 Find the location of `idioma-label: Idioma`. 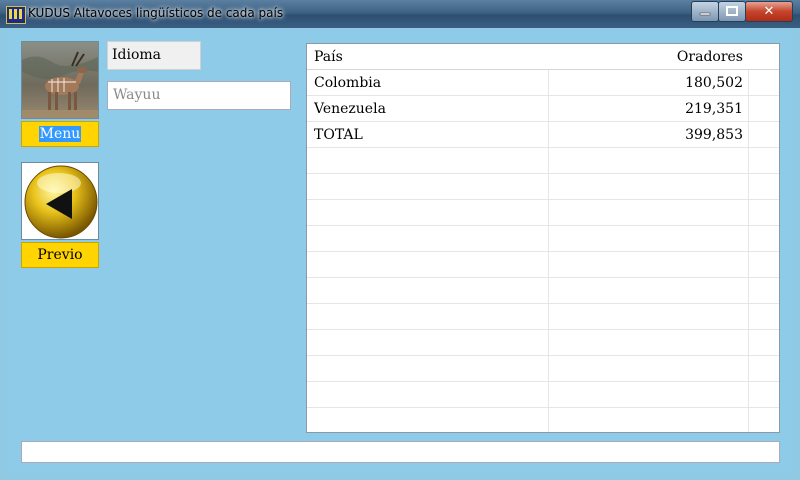

idioma-label: Idioma is located at coordinates (154, 55).